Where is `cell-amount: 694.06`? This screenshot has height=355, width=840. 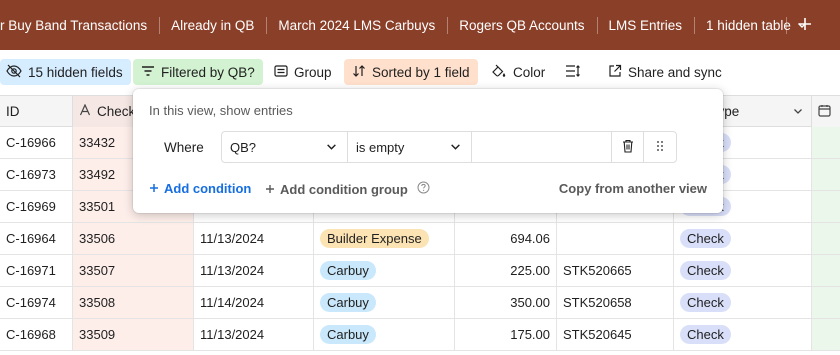 cell-amount: 694.06 is located at coordinates (506, 238).